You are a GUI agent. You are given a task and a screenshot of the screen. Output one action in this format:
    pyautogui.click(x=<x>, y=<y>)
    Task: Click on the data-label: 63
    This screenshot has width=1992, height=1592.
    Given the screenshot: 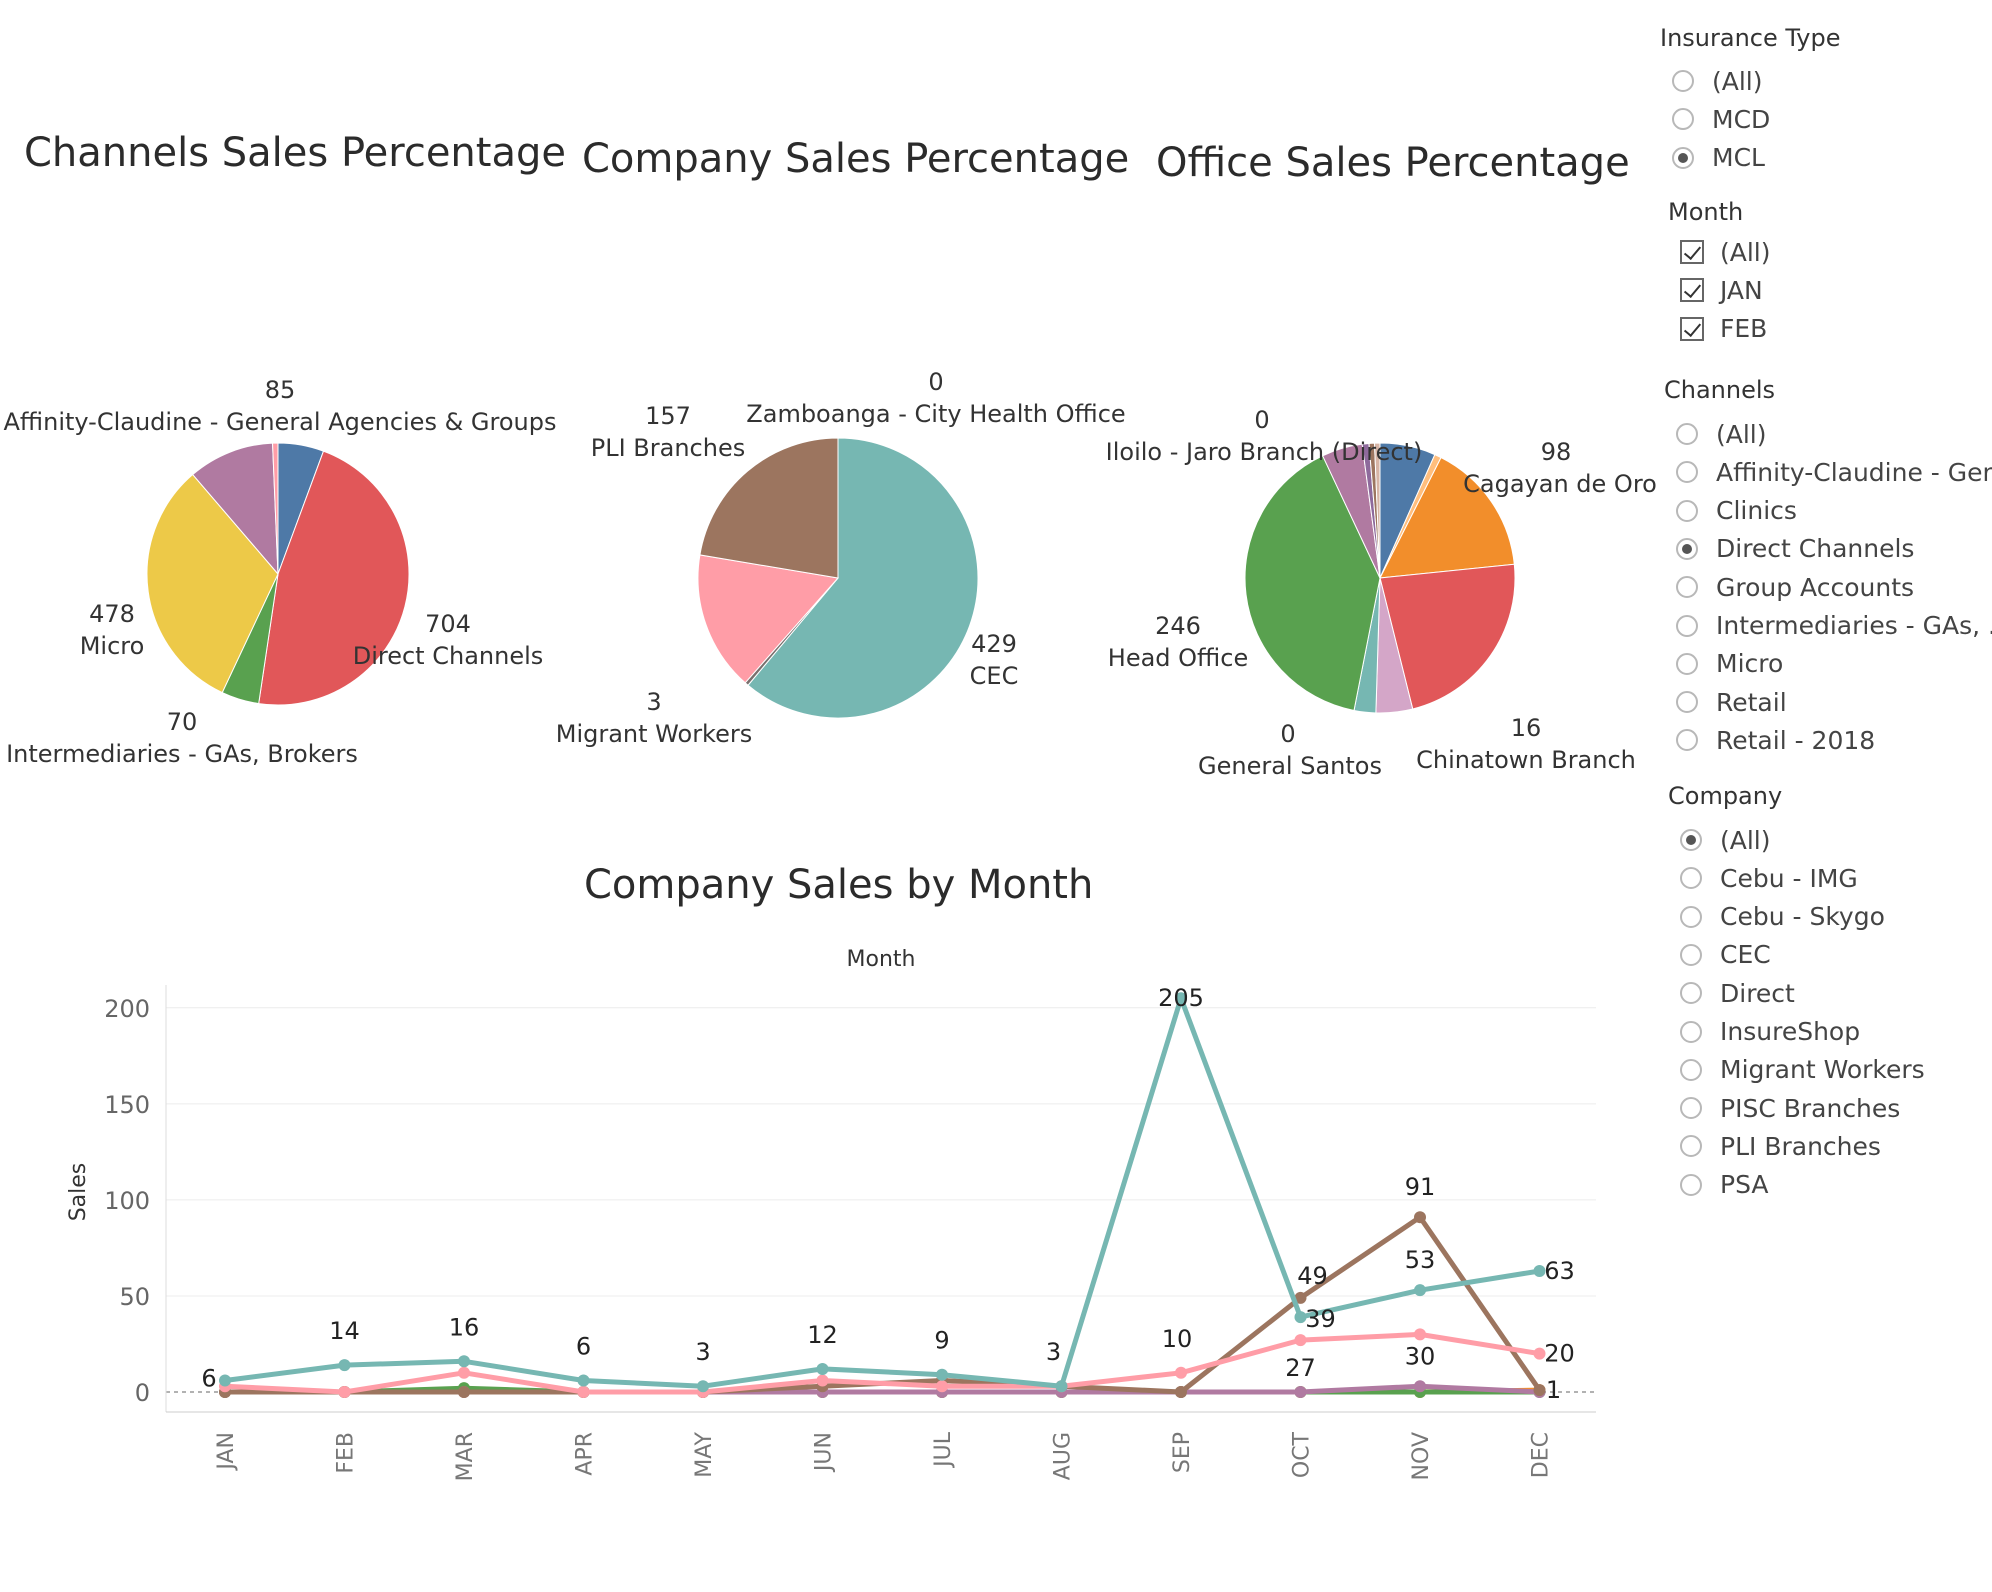 What is the action you would take?
    pyautogui.click(x=1559, y=1271)
    